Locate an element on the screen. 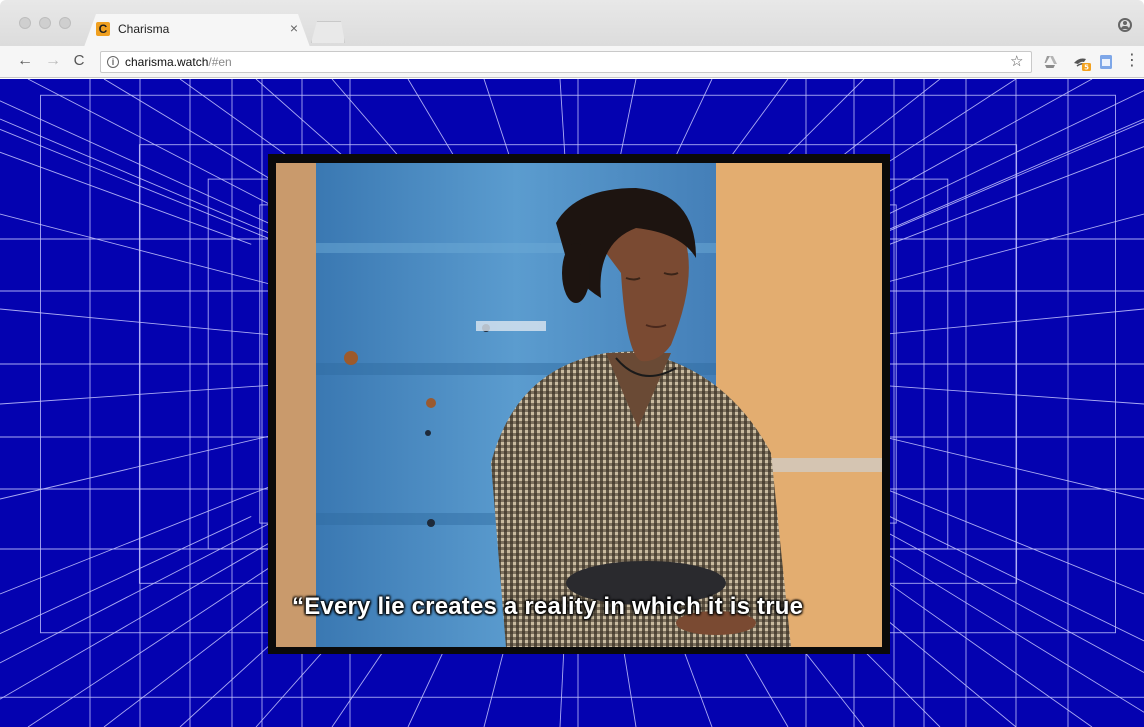 The width and height of the screenshot is (1144, 727). close-window-button is located at coordinates (25, 23).